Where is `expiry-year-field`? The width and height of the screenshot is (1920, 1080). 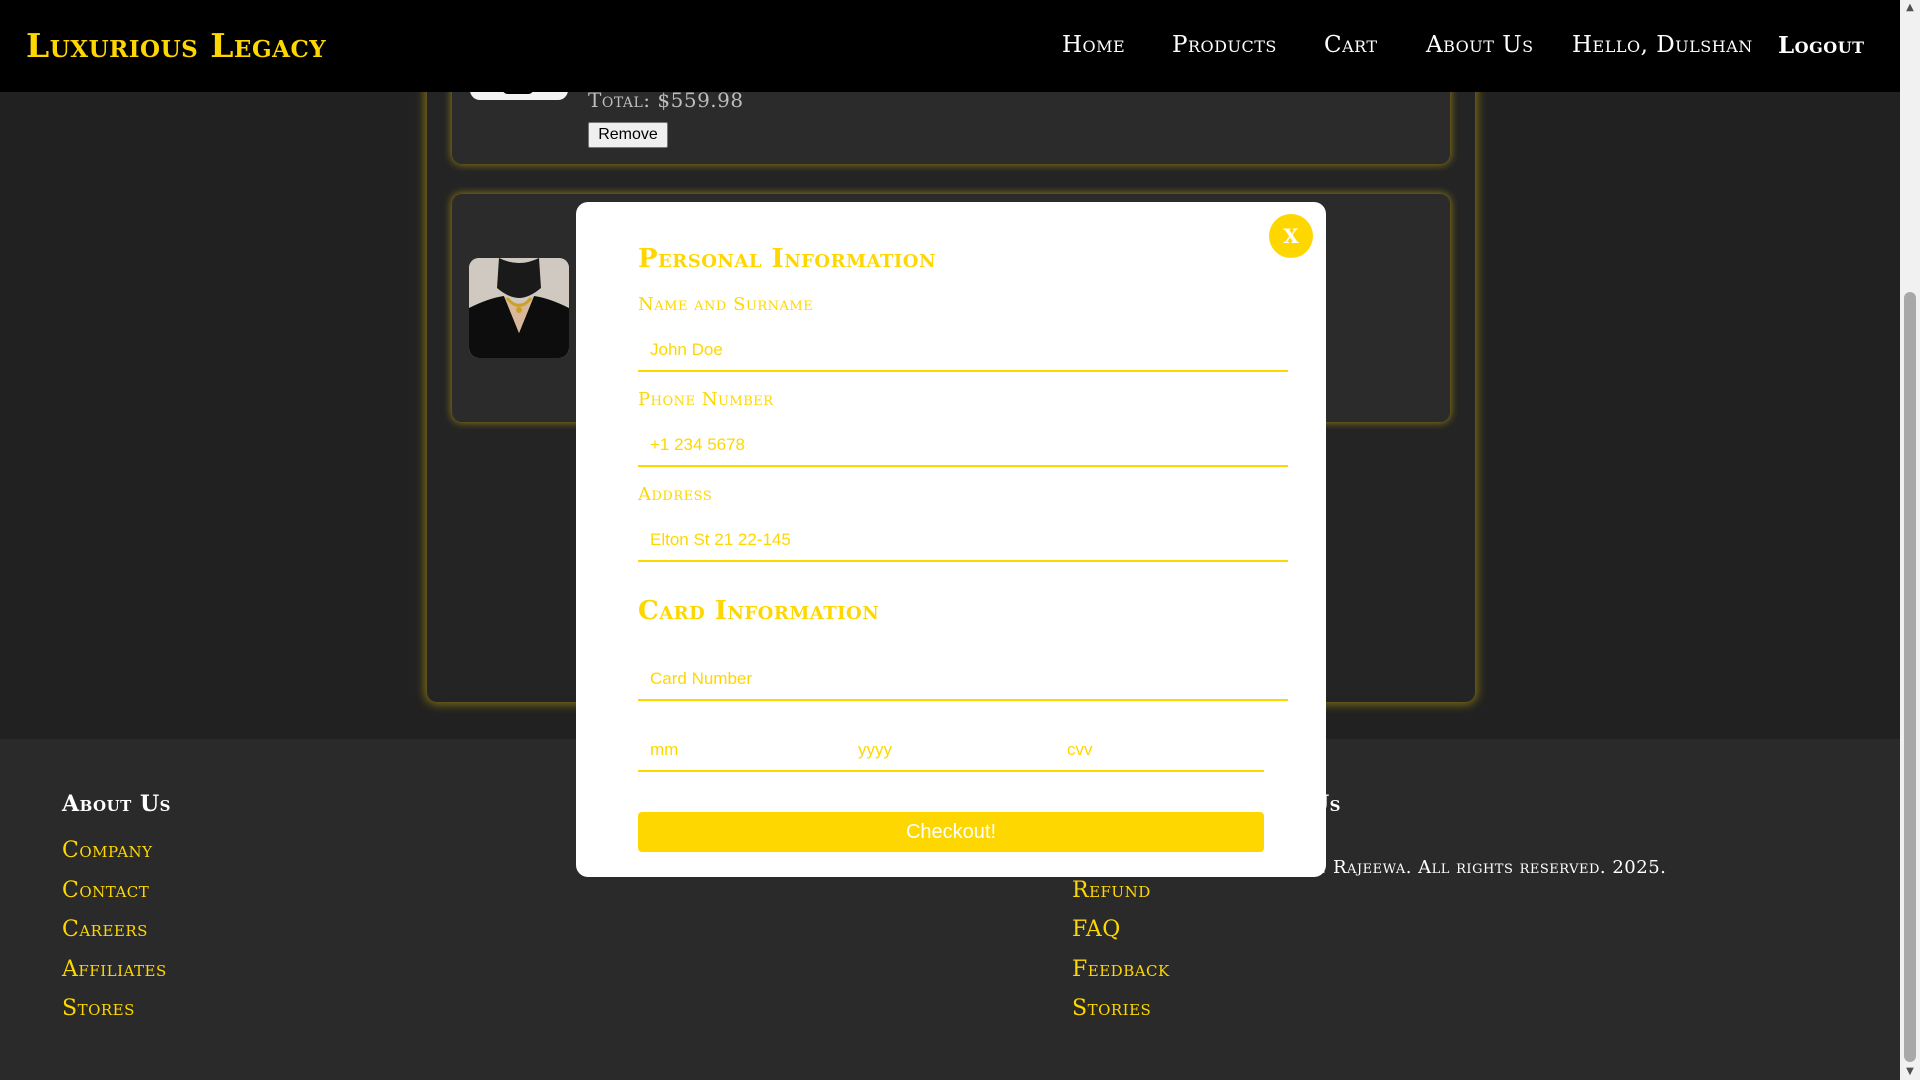 expiry-year-field is located at coordinates (950, 751).